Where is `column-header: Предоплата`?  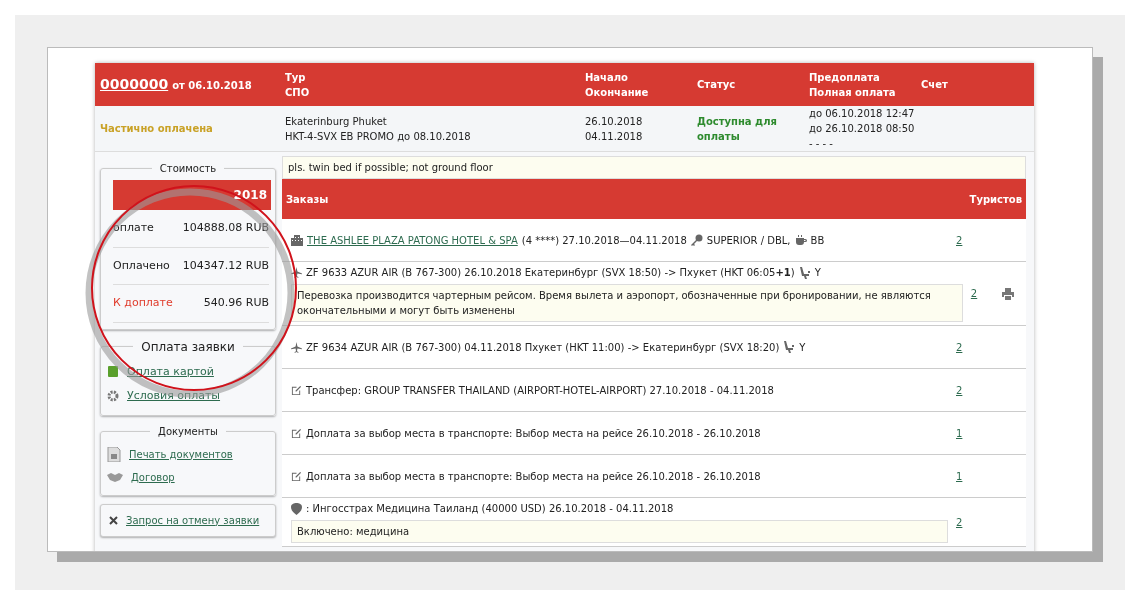
column-header: Предоплата is located at coordinates (845, 77).